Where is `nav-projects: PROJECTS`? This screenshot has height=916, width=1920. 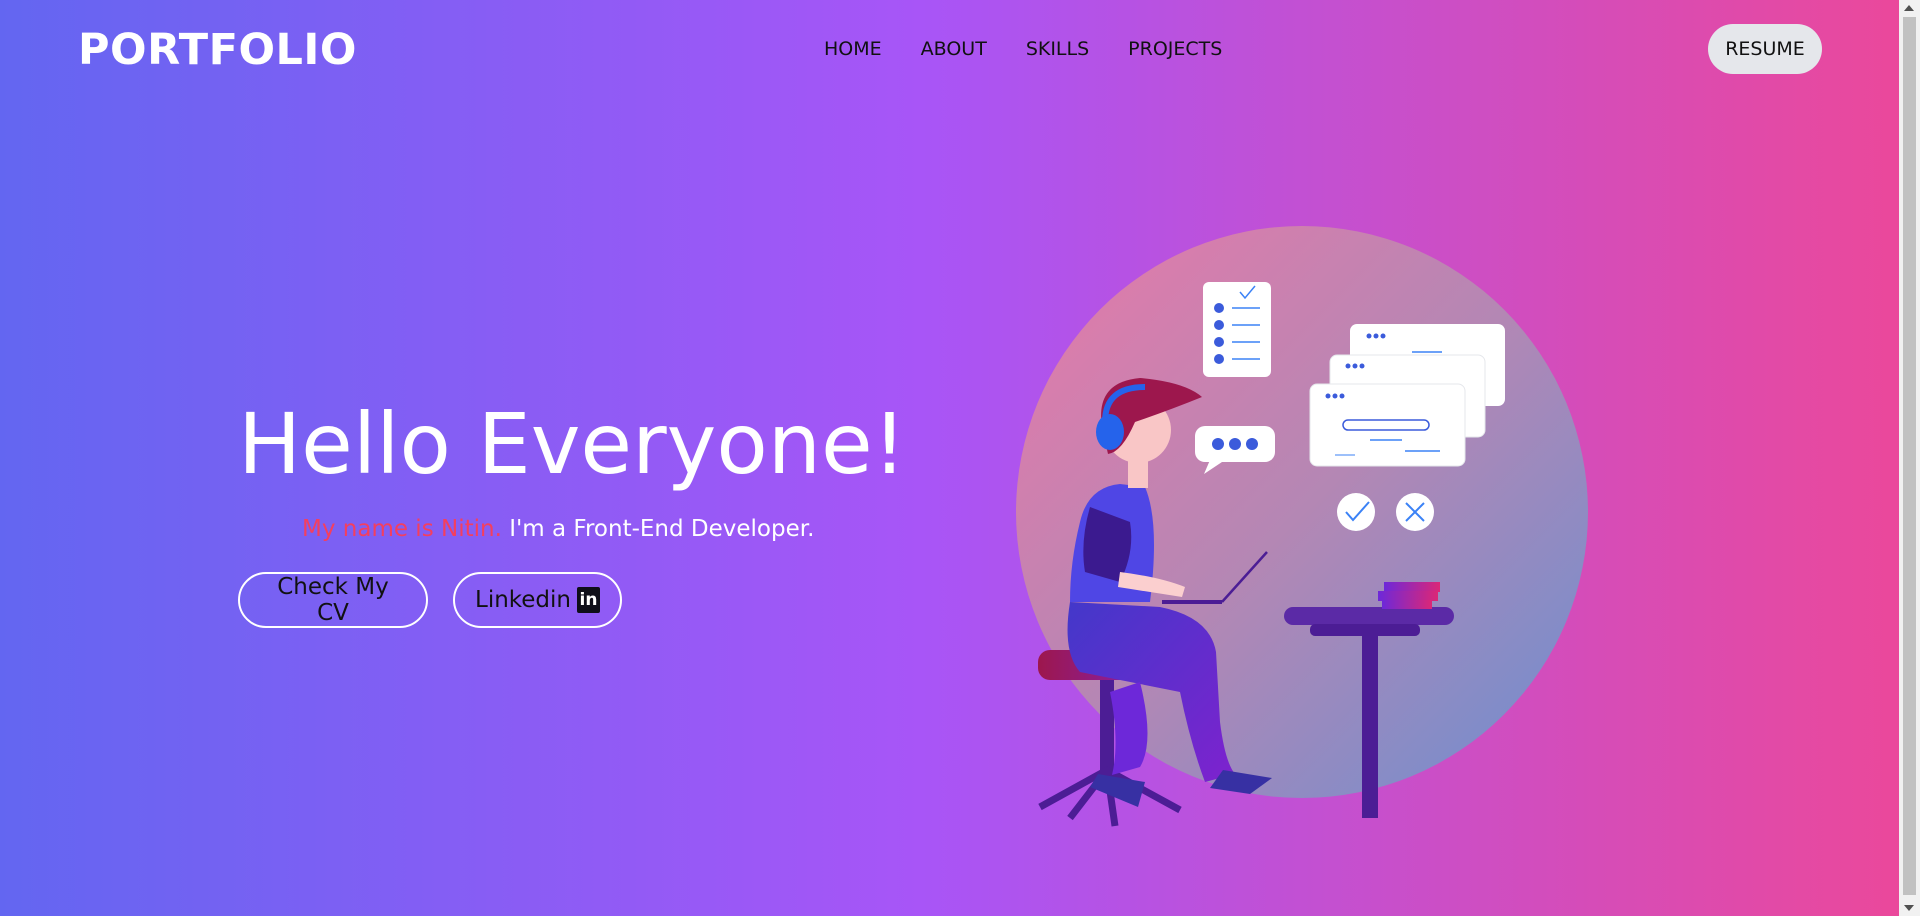
nav-projects: PROJECTS is located at coordinates (1175, 49).